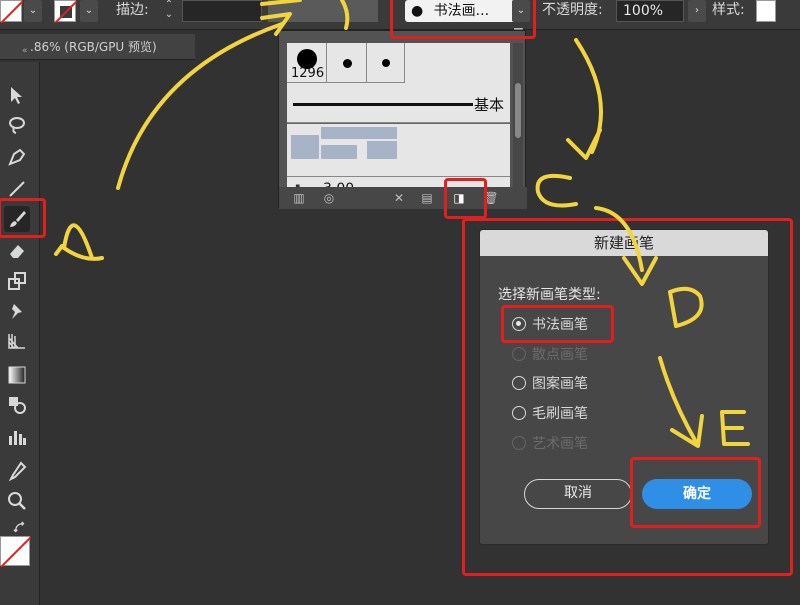 This screenshot has height=605, width=800. Describe the element at coordinates (588, 96) in the screenshot. I see `arrow-to-new-brush` at that location.